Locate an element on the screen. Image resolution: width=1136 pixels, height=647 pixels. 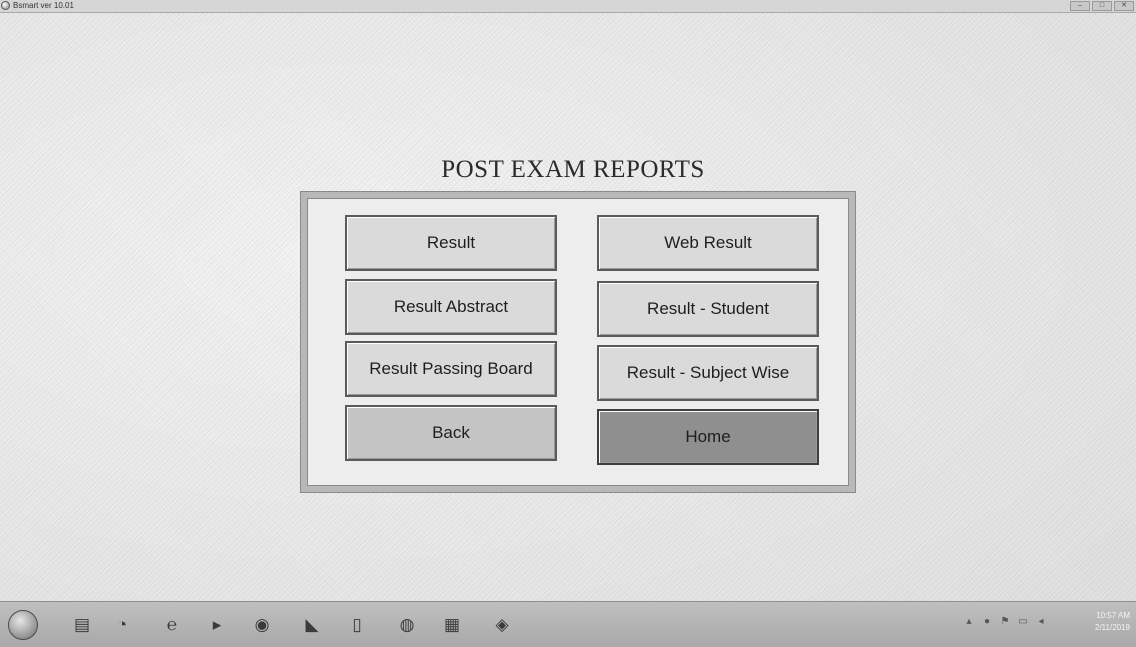
result-abstract-button: Result Abstract is located at coordinates (451, 307).